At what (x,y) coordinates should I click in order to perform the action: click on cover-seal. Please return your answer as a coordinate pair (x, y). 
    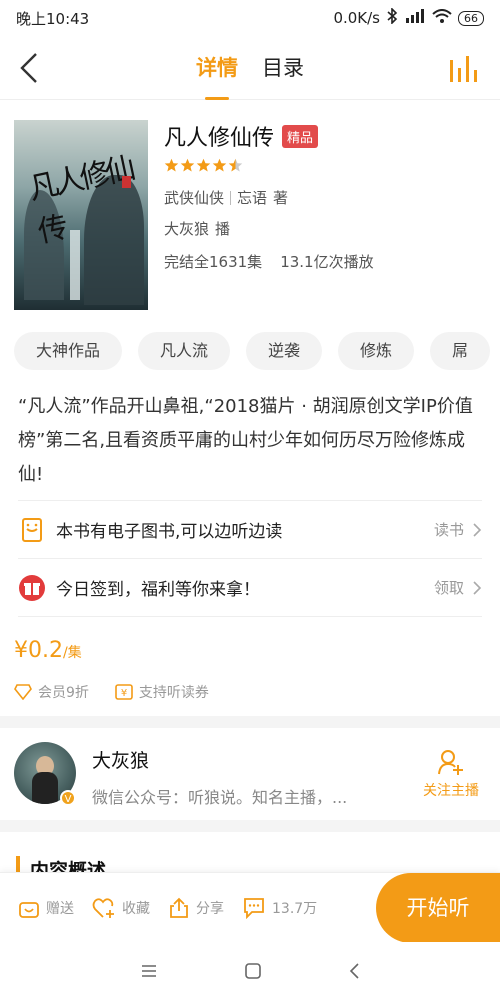
    Looking at the image, I should click on (126, 182).